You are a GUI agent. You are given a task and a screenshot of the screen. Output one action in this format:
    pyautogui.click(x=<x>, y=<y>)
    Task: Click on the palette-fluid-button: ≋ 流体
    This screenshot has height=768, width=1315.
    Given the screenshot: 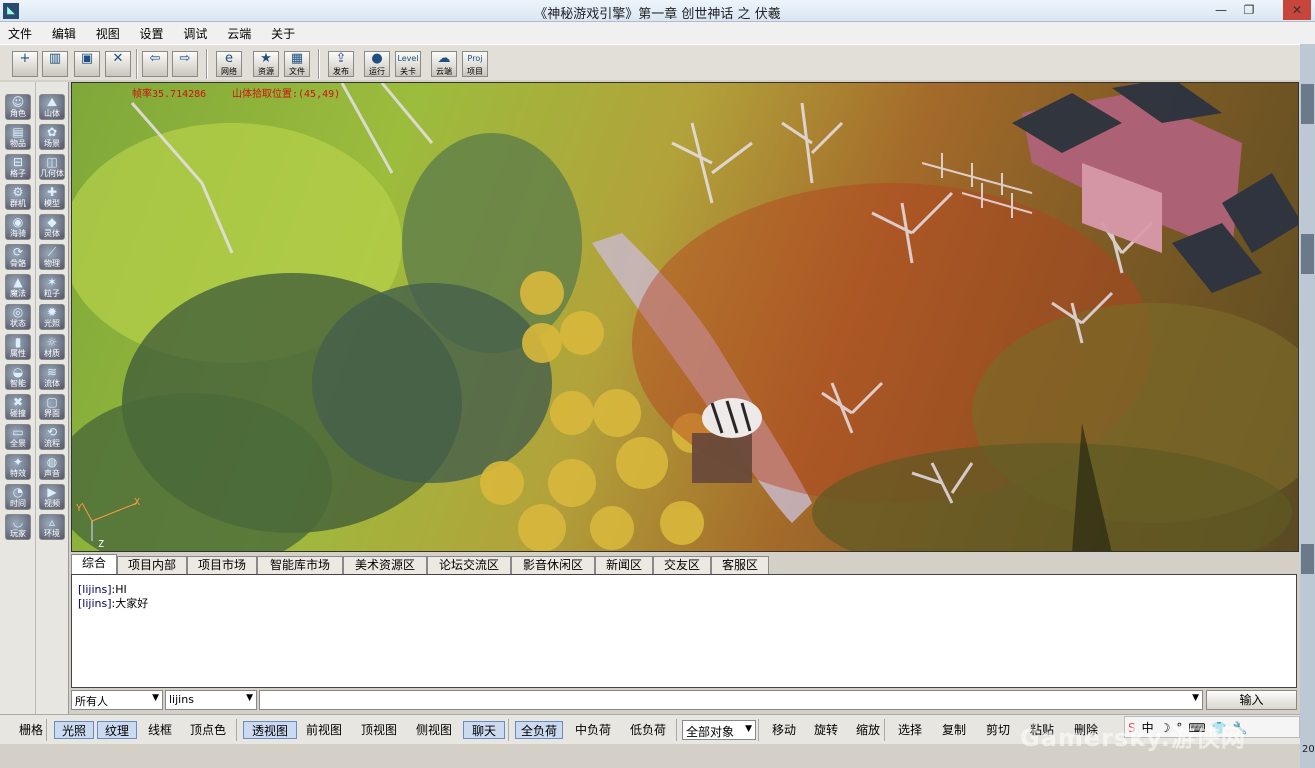 What is the action you would take?
    pyautogui.click(x=52, y=377)
    